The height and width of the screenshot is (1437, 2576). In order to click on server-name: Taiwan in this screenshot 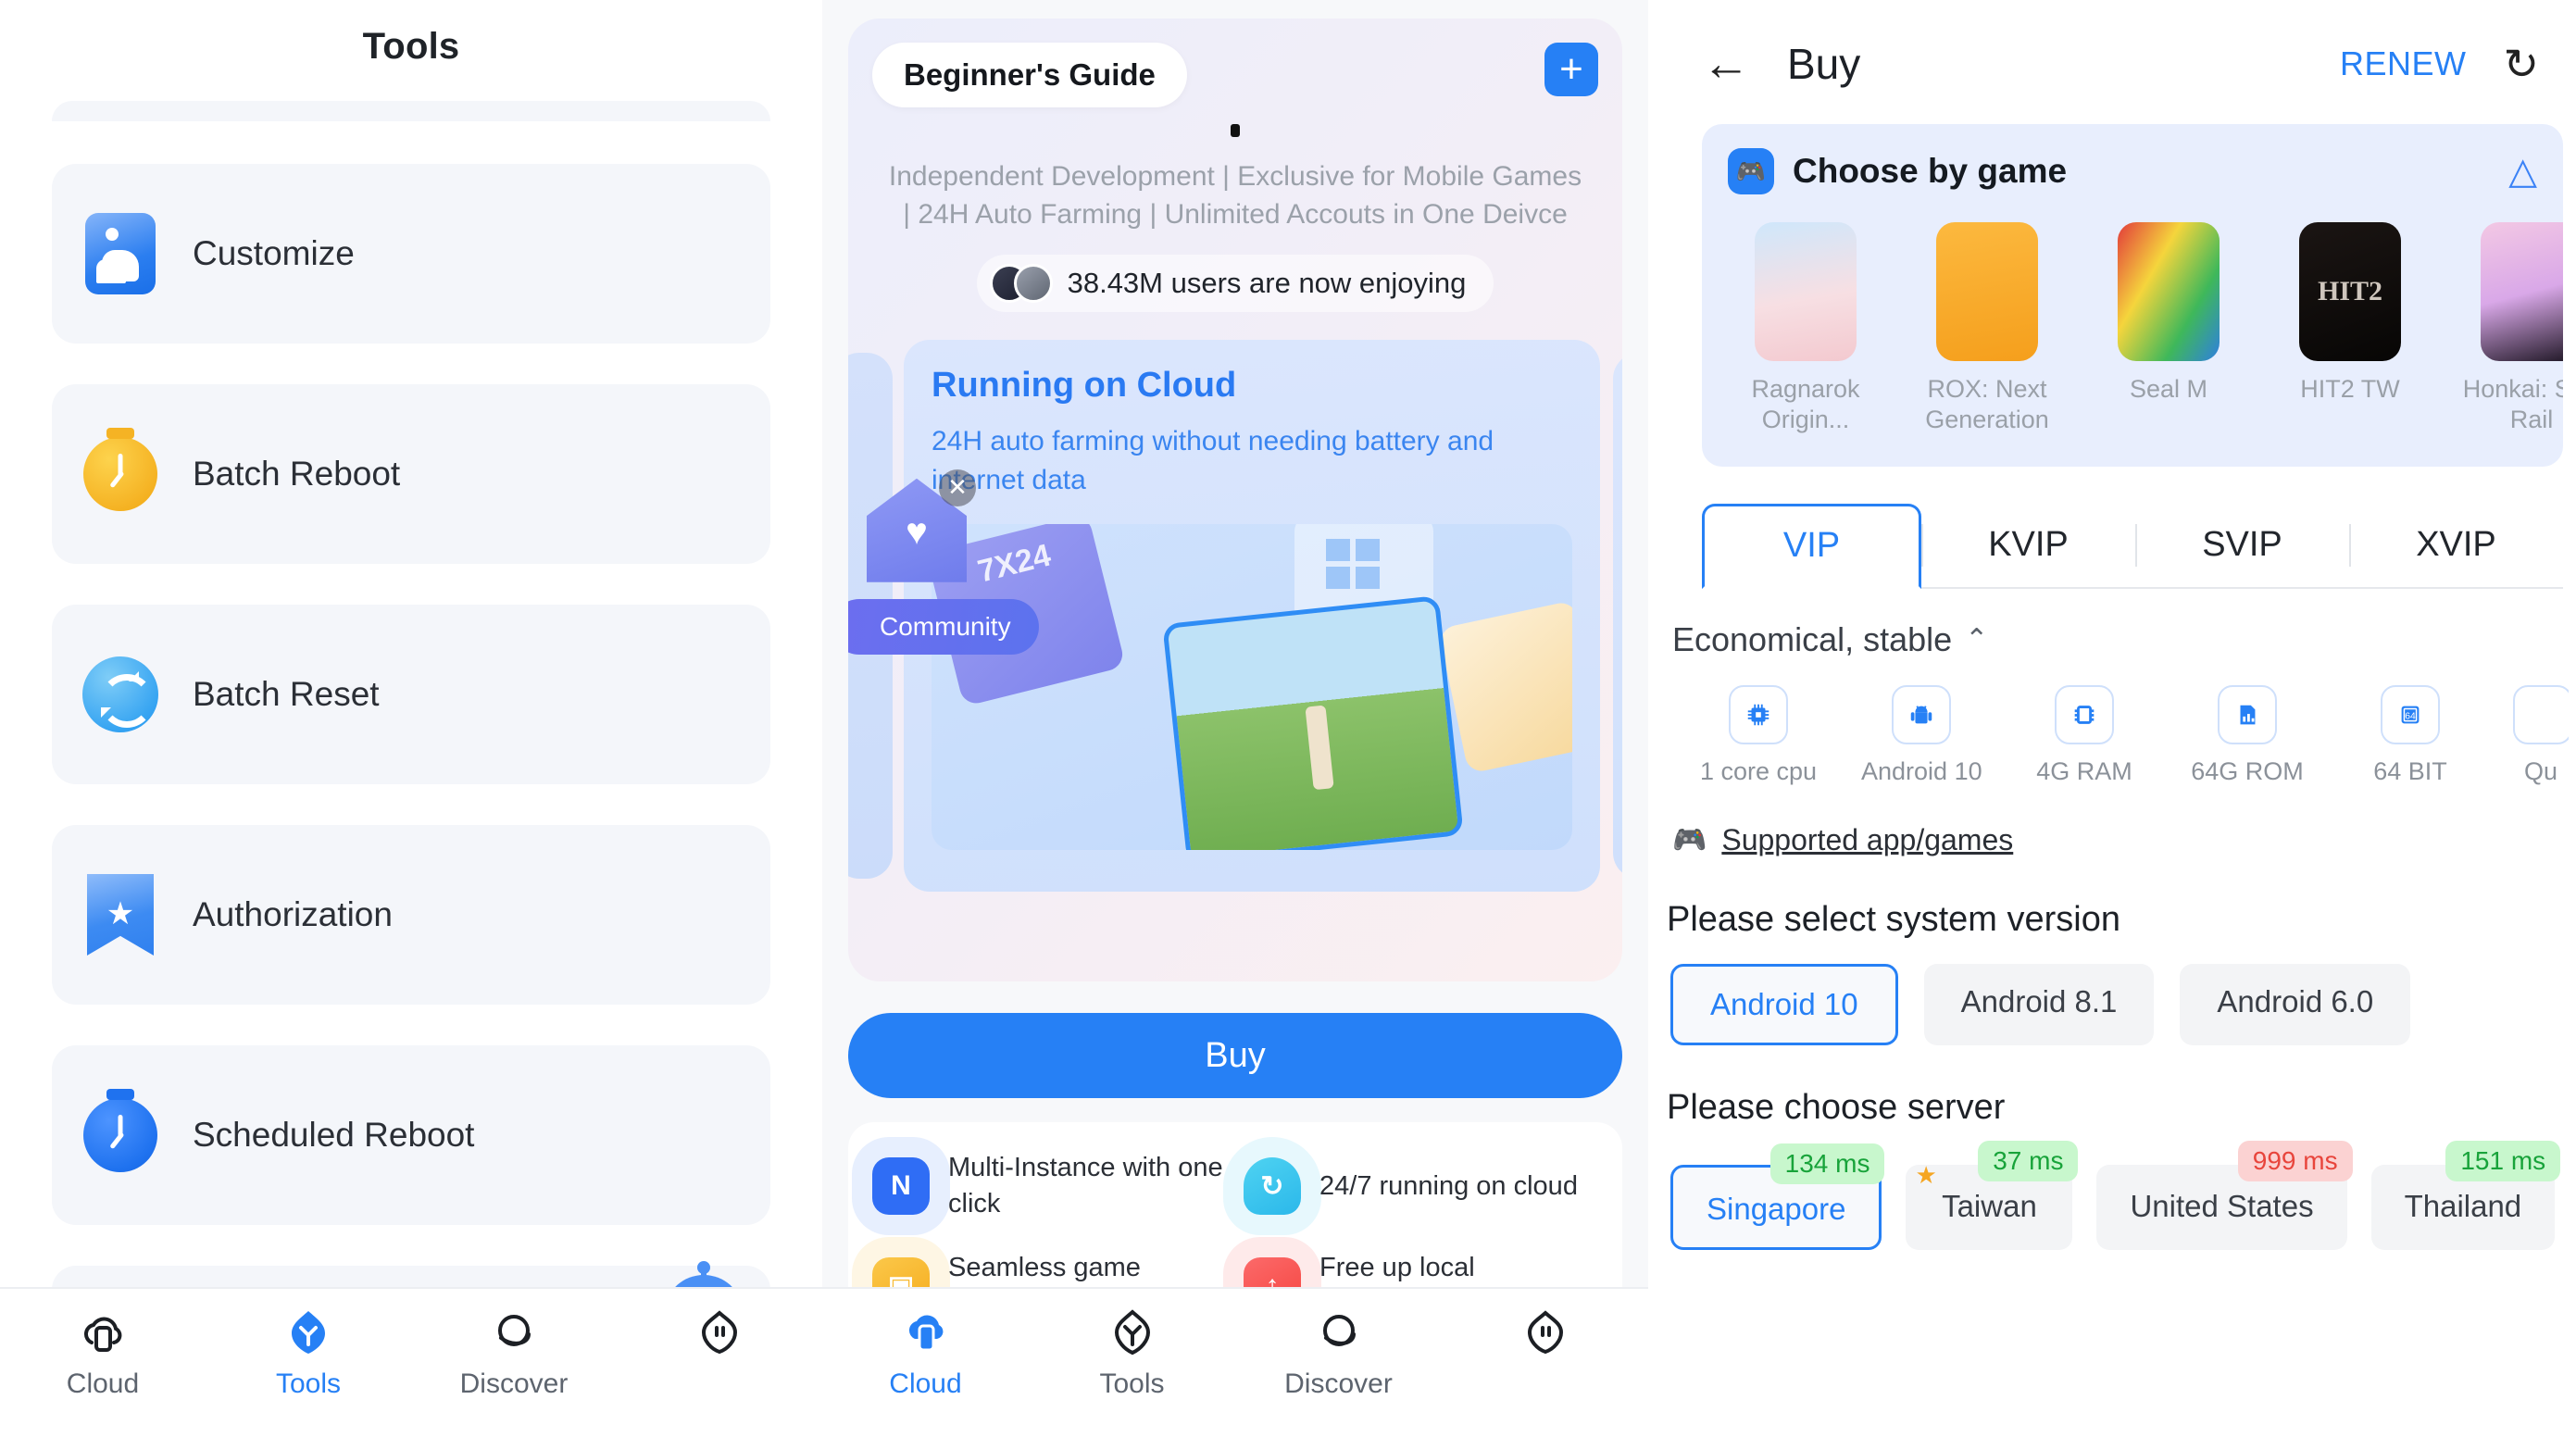, I will do `click(1989, 1206)`.